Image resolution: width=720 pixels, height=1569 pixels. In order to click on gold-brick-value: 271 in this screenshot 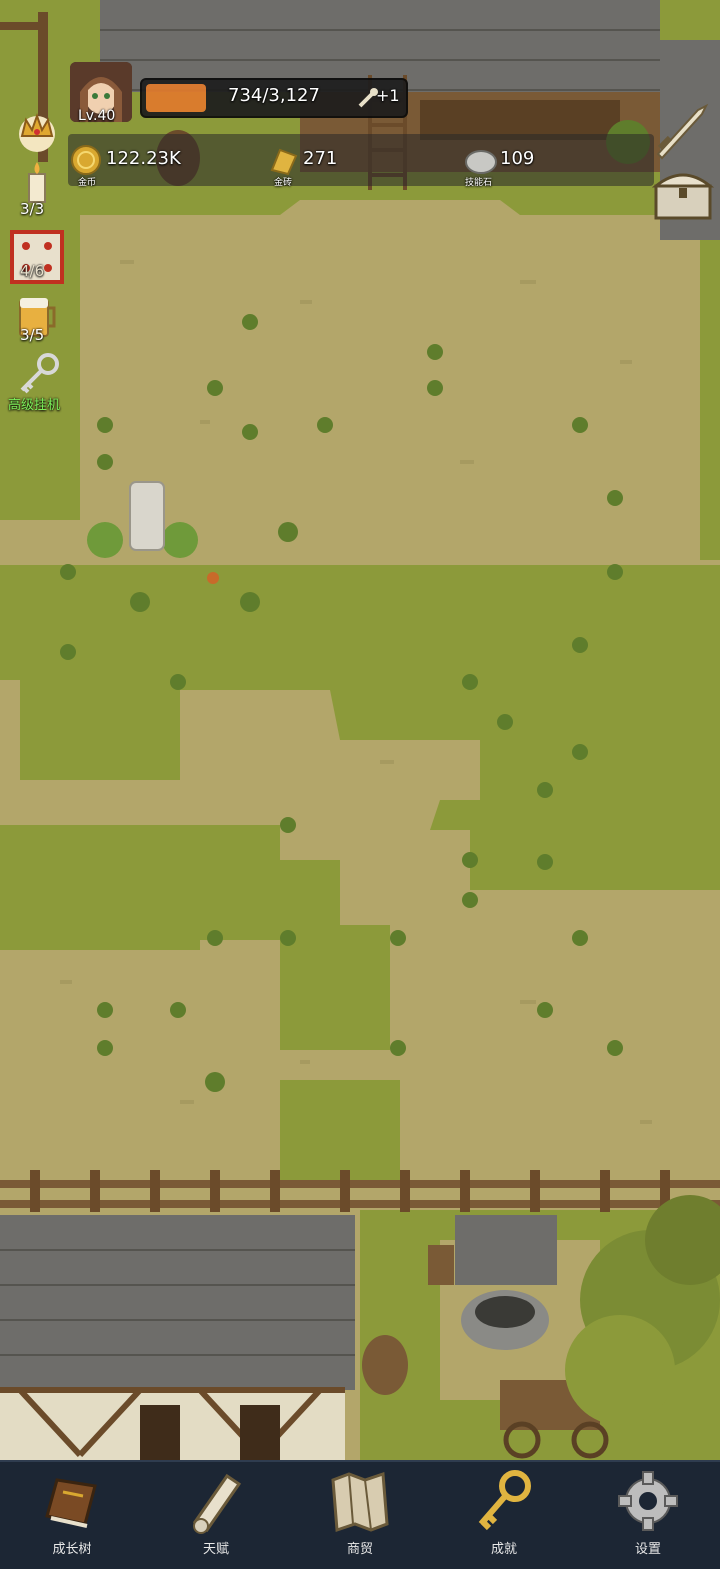, I will do `click(320, 158)`.